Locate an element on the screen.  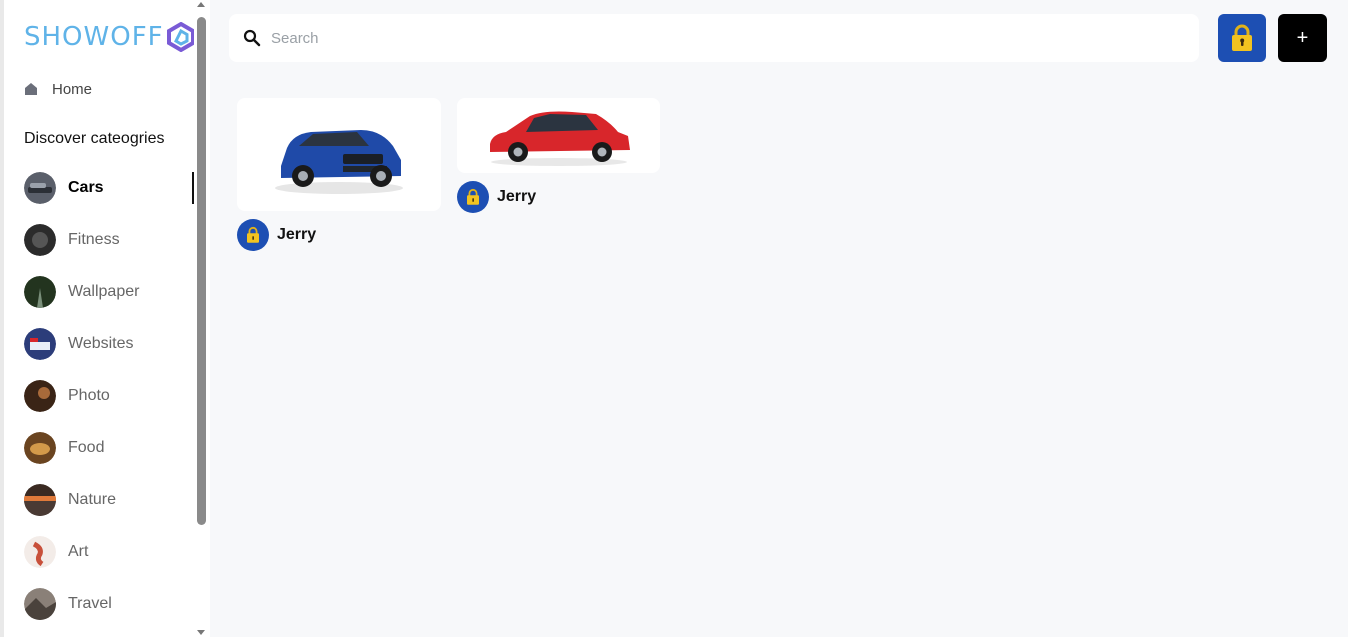
sidebar-item-label: Food is located at coordinates (86, 447).